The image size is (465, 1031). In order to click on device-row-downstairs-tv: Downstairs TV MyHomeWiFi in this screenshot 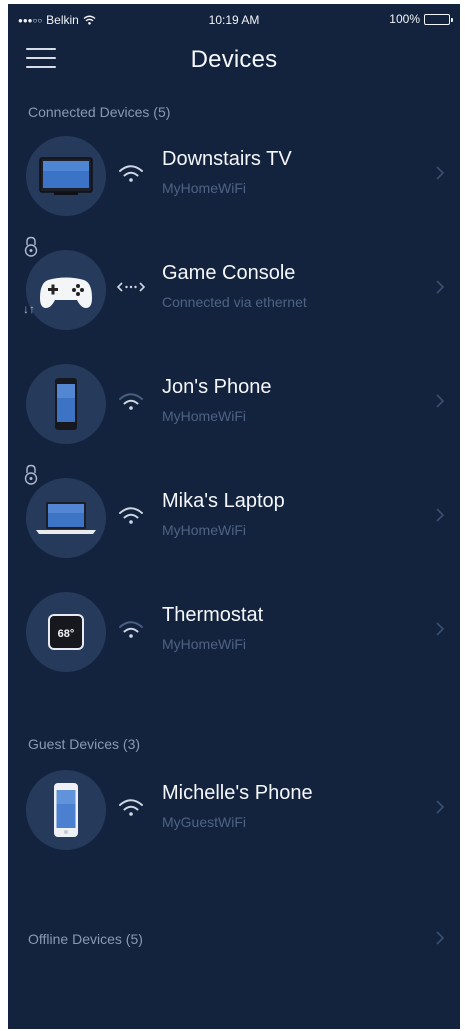, I will do `click(234, 176)`.